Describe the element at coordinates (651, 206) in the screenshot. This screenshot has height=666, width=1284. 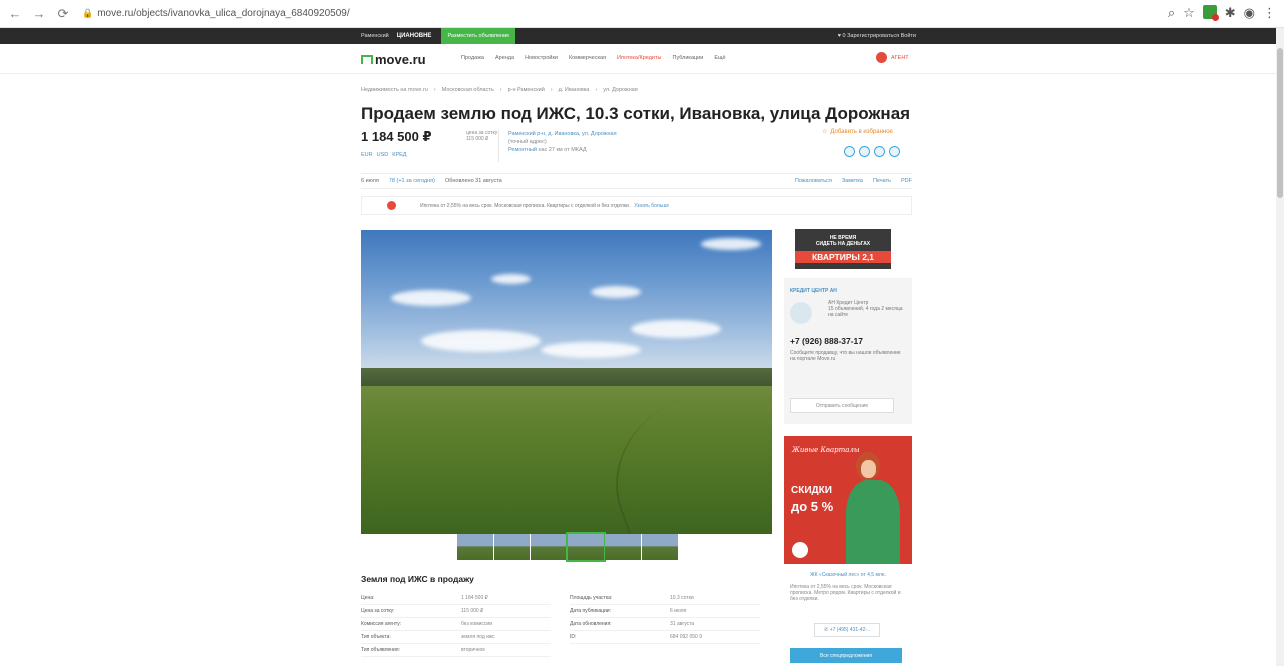
I see `banner-link: Узнать больше` at that location.